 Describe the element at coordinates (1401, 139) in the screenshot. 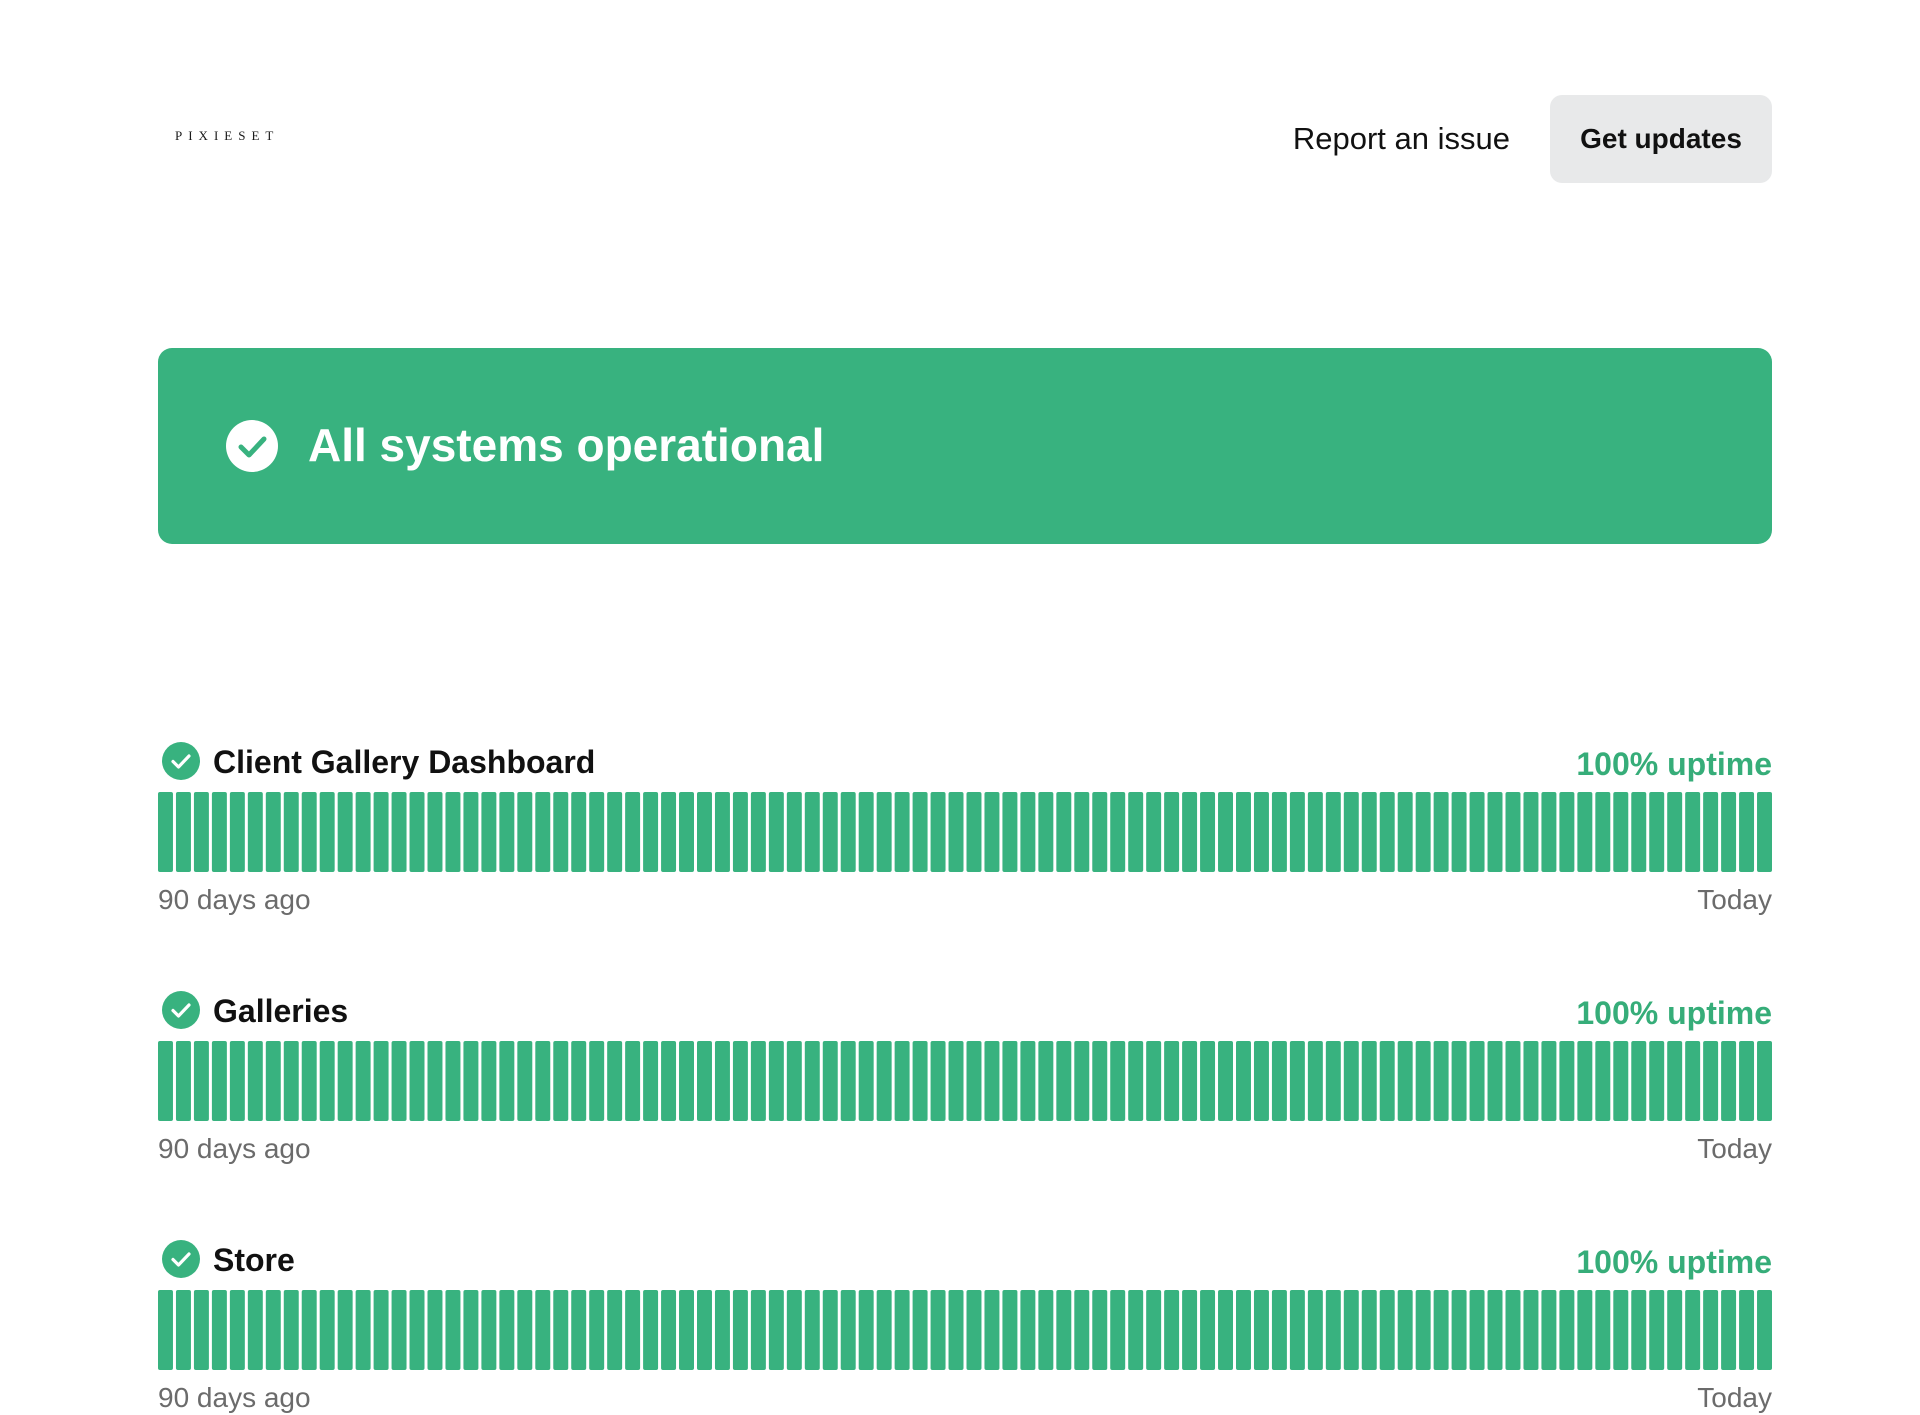

I see `report-issue-link: Report an issue` at that location.